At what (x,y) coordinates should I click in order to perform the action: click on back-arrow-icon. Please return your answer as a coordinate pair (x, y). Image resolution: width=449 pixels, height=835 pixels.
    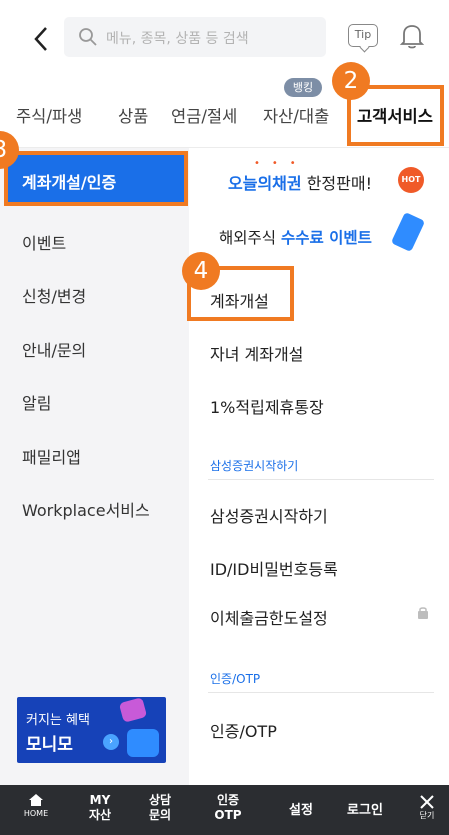
    Looking at the image, I should click on (43, 39).